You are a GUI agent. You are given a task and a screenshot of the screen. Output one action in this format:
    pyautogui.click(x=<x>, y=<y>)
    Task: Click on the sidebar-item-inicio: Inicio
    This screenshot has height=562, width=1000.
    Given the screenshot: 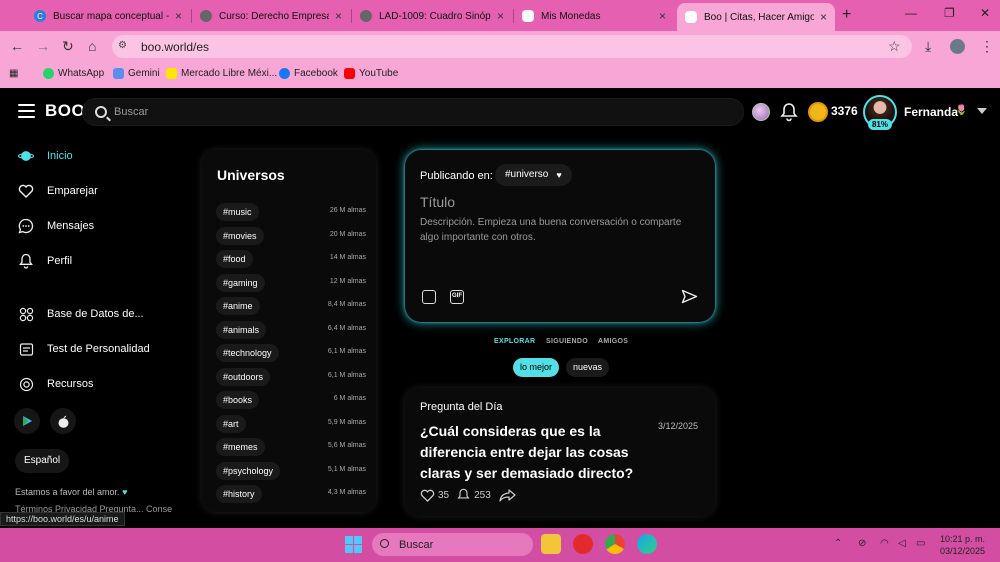 What is the action you would take?
    pyautogui.click(x=45, y=156)
    